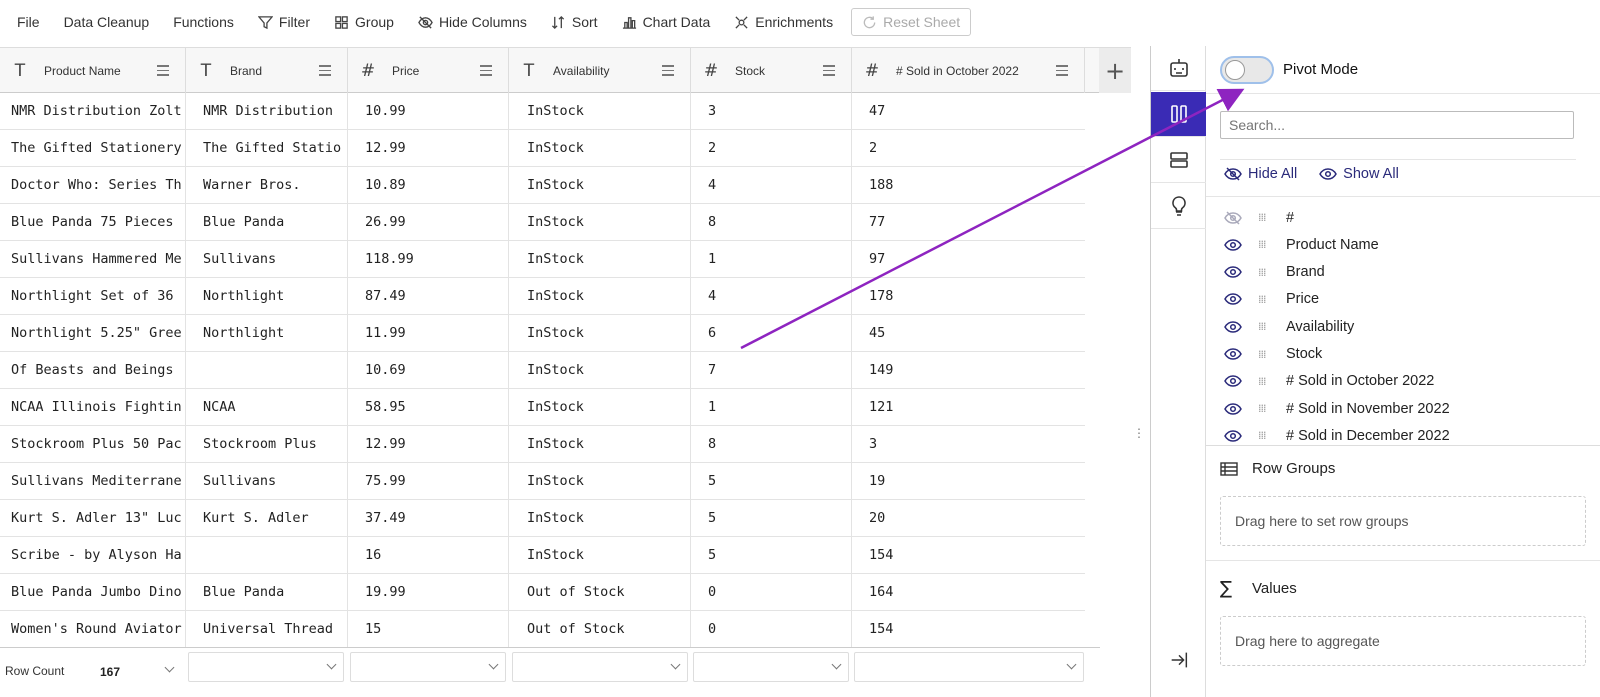 This screenshot has height=697, width=1600. What do you see at coordinates (93, 629) in the screenshot?
I see `table-cell: Women's Round Aviator` at bounding box center [93, 629].